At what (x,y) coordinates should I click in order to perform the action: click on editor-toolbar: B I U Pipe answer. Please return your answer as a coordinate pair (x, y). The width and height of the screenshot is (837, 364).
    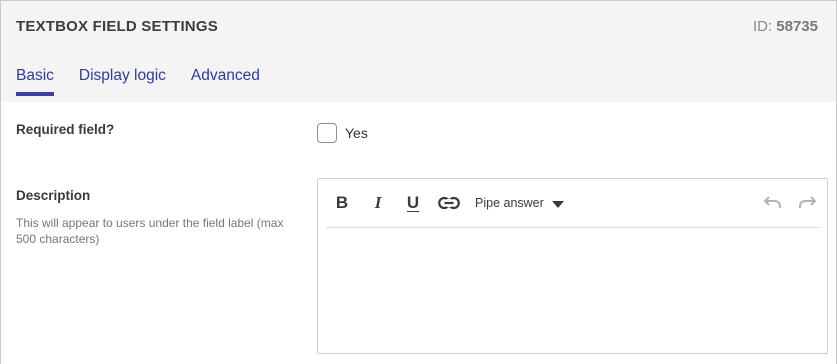
    Looking at the image, I should click on (572, 203).